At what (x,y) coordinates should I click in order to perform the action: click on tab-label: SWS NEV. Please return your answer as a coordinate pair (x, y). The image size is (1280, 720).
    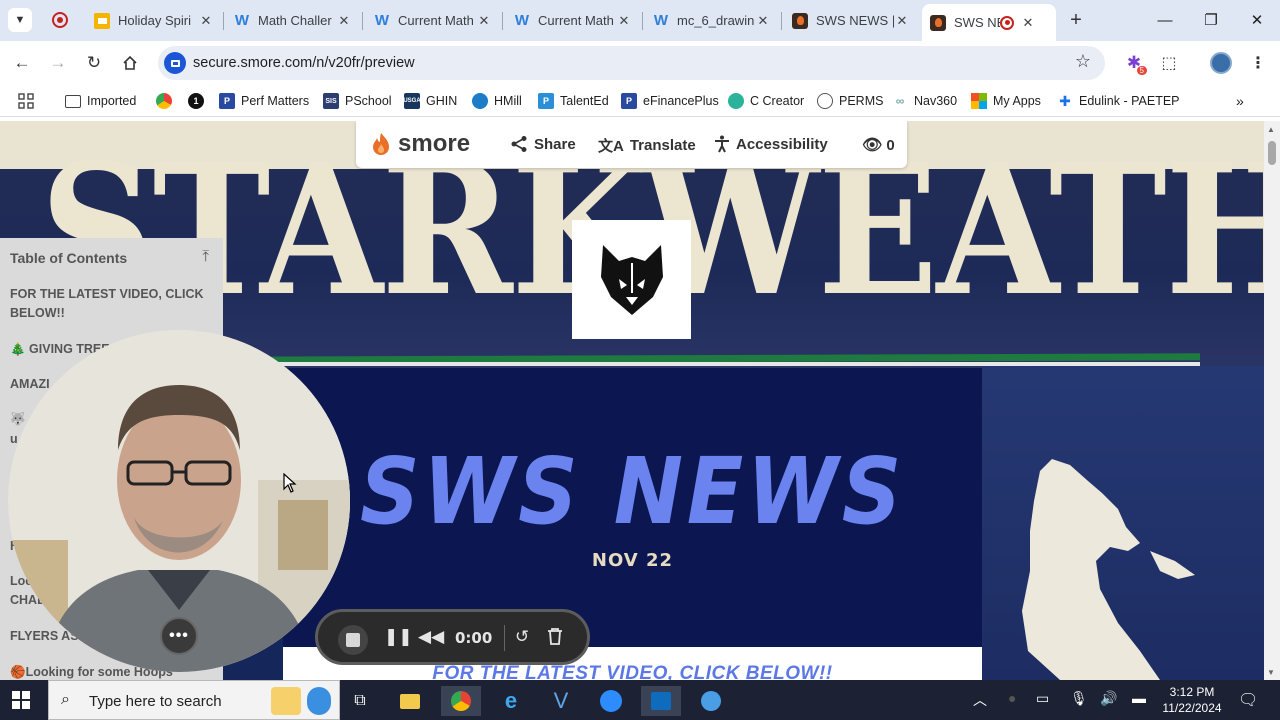
    Looking at the image, I should click on (977, 22).